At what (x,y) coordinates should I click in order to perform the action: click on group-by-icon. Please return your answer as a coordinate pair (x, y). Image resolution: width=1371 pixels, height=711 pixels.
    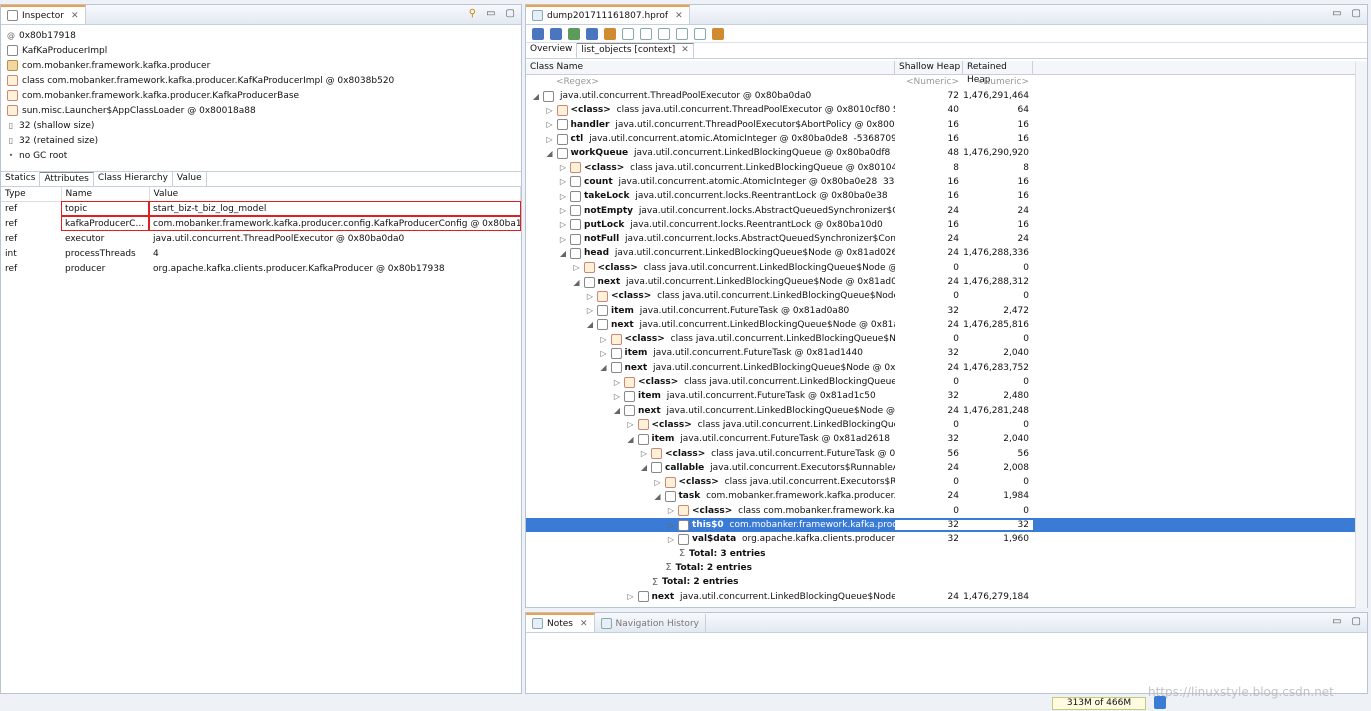
    Looking at the image, I should click on (682, 33).